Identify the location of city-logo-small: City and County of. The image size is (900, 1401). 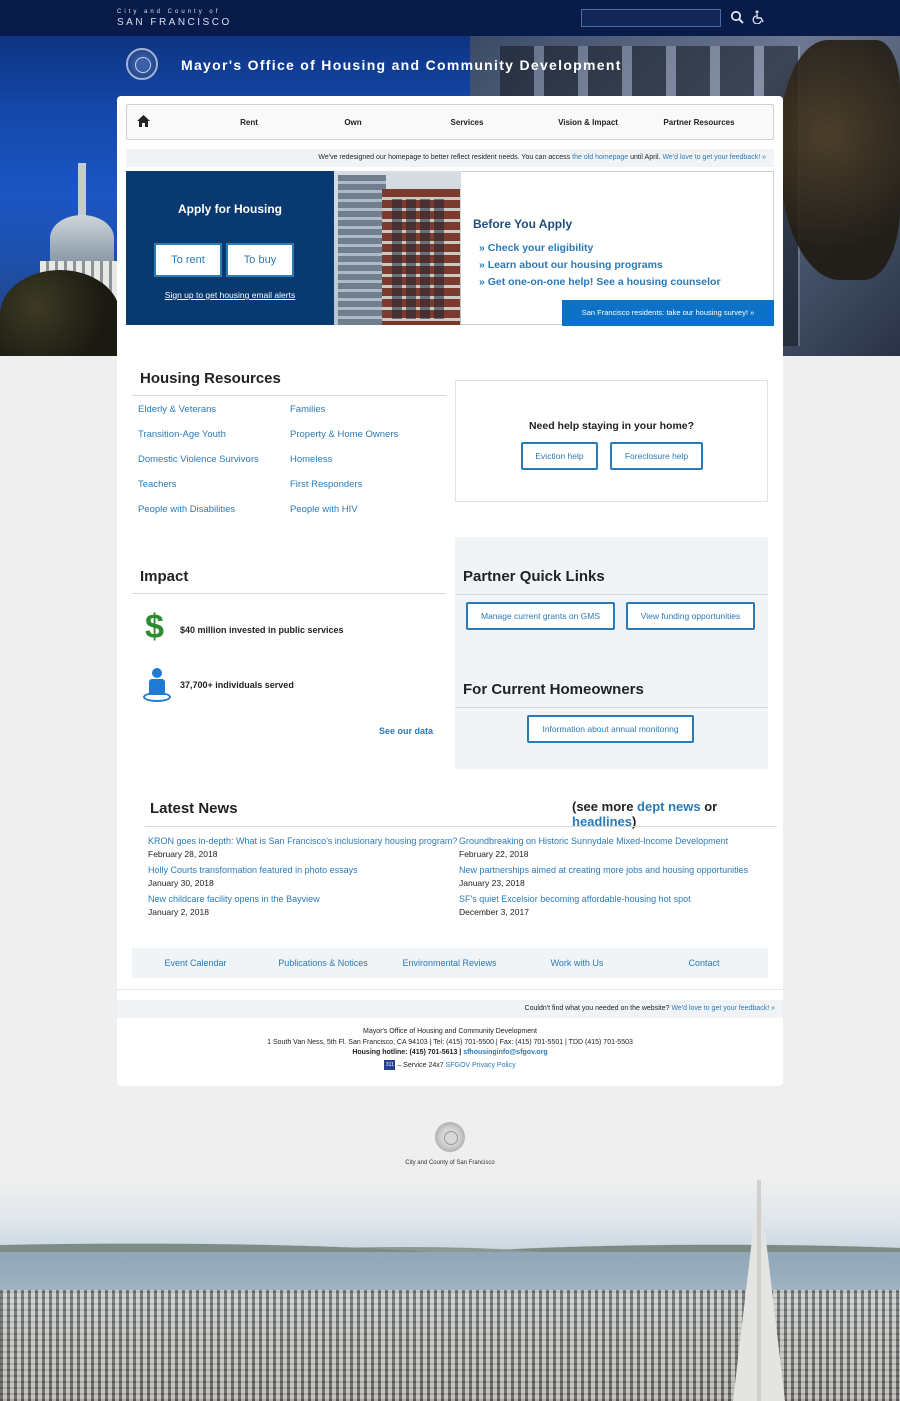
(169, 12).